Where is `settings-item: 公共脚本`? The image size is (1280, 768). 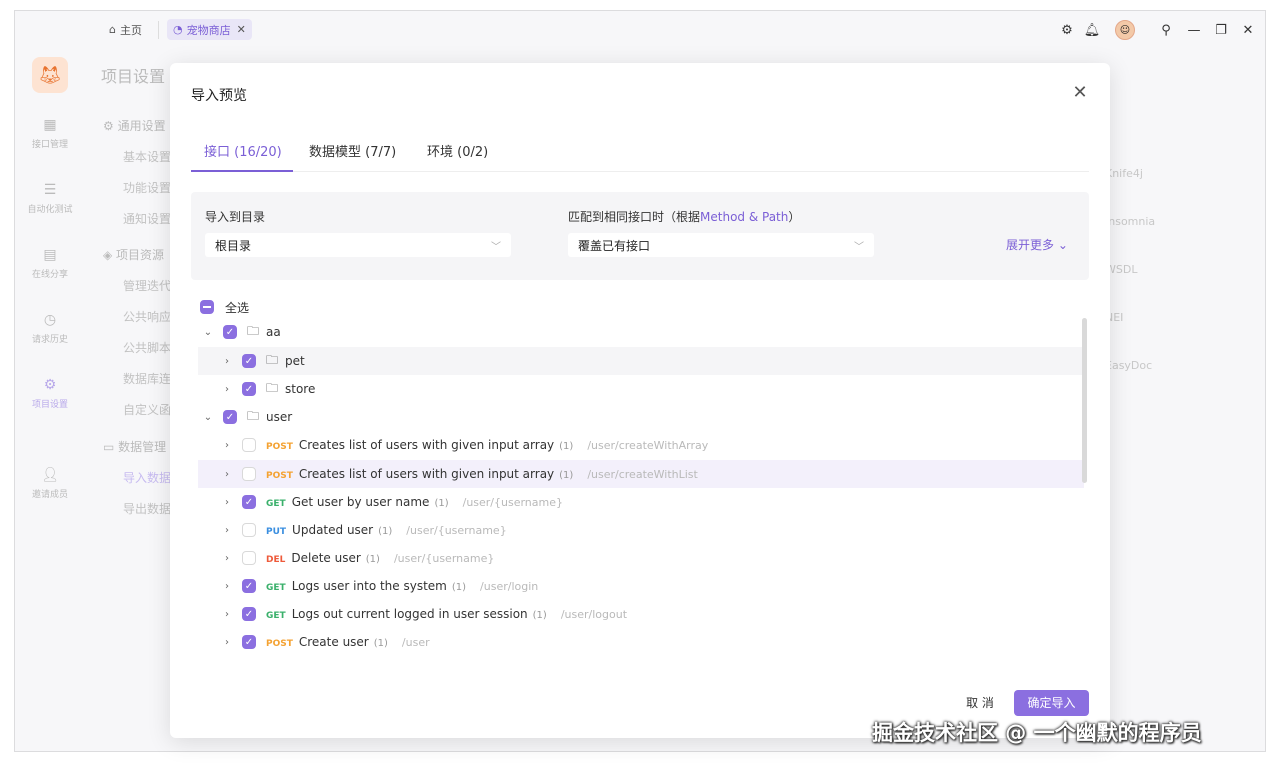
settings-item: 公共脚本 is located at coordinates (147, 347).